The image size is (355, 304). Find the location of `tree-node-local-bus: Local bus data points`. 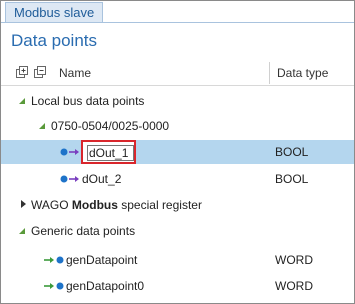

tree-node-local-bus: Local bus data points is located at coordinates (177, 101).